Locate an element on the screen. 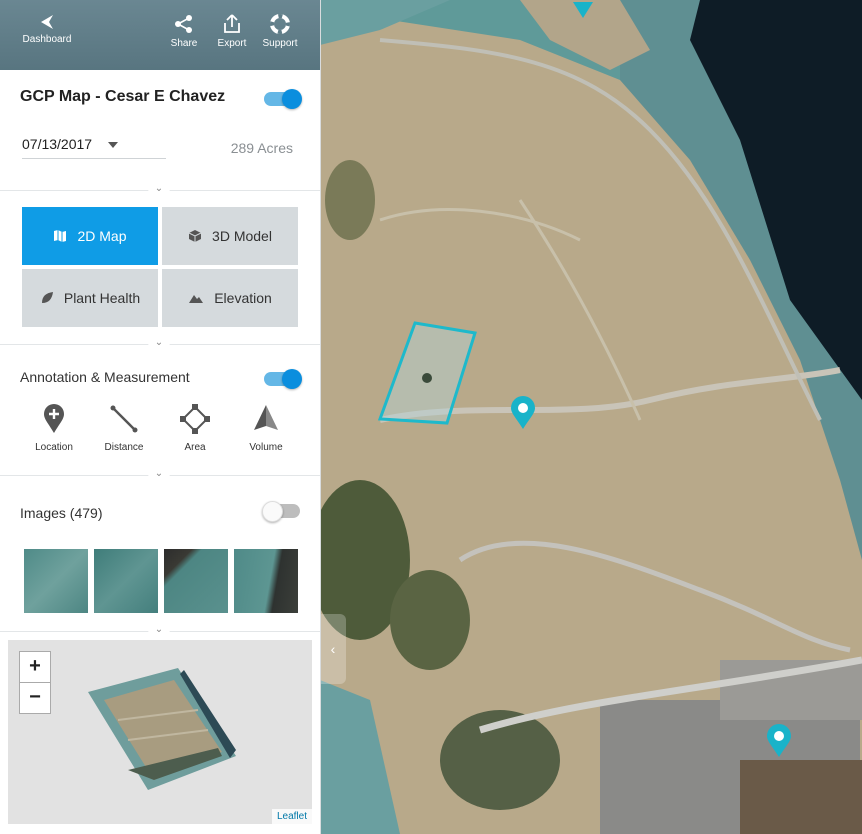 Image resolution: width=862 pixels, height=834 pixels. leaflet-attribution-link: Leaflet is located at coordinates (291, 816).